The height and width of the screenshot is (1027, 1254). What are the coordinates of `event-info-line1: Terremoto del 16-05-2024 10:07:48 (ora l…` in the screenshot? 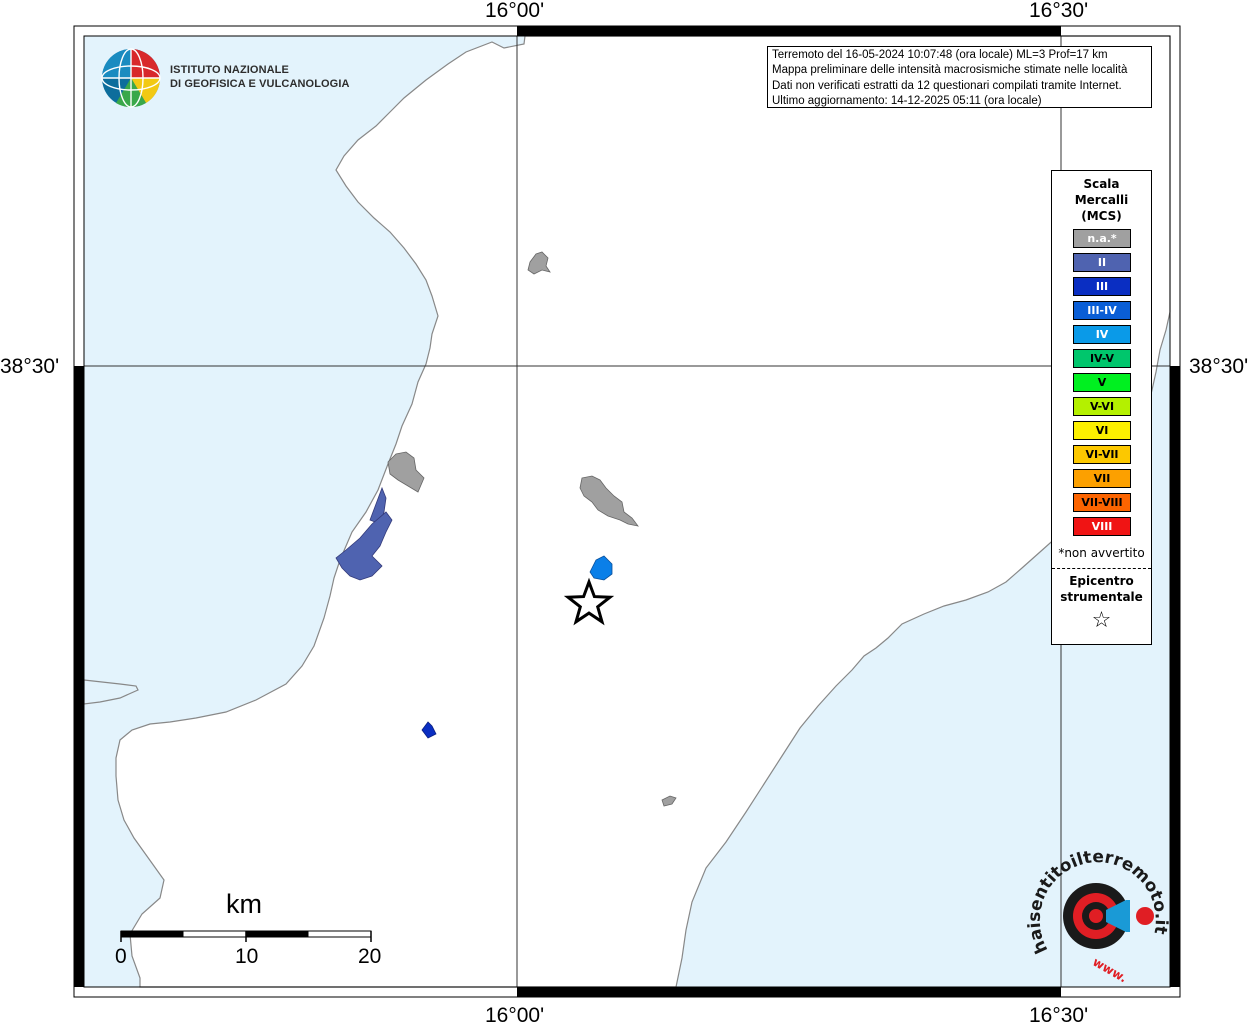 It's located at (940, 55).